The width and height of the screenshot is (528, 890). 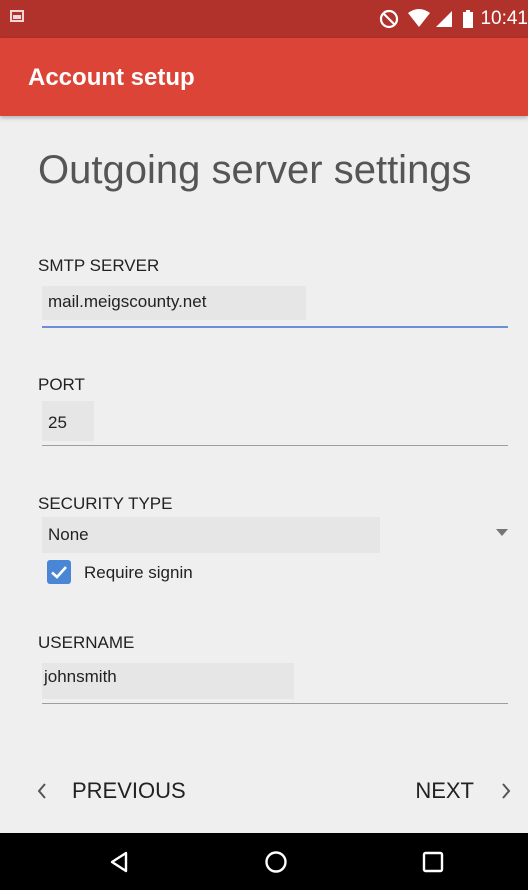 I want to click on smtp-server-underline, so click(x=275, y=327).